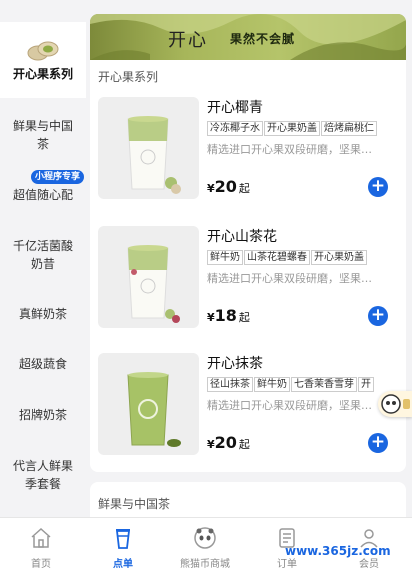 The height and width of the screenshot is (571, 412). I want to click on tab-label: 点单, so click(123, 564).